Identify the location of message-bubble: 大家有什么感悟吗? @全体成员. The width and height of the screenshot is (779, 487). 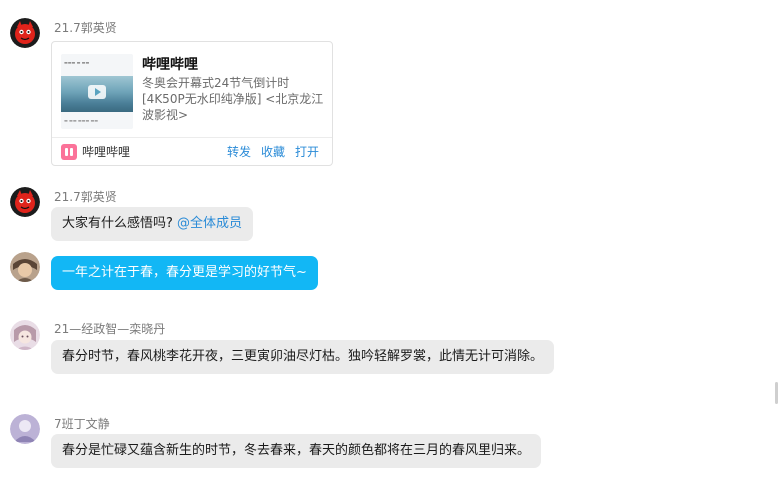
(152, 224).